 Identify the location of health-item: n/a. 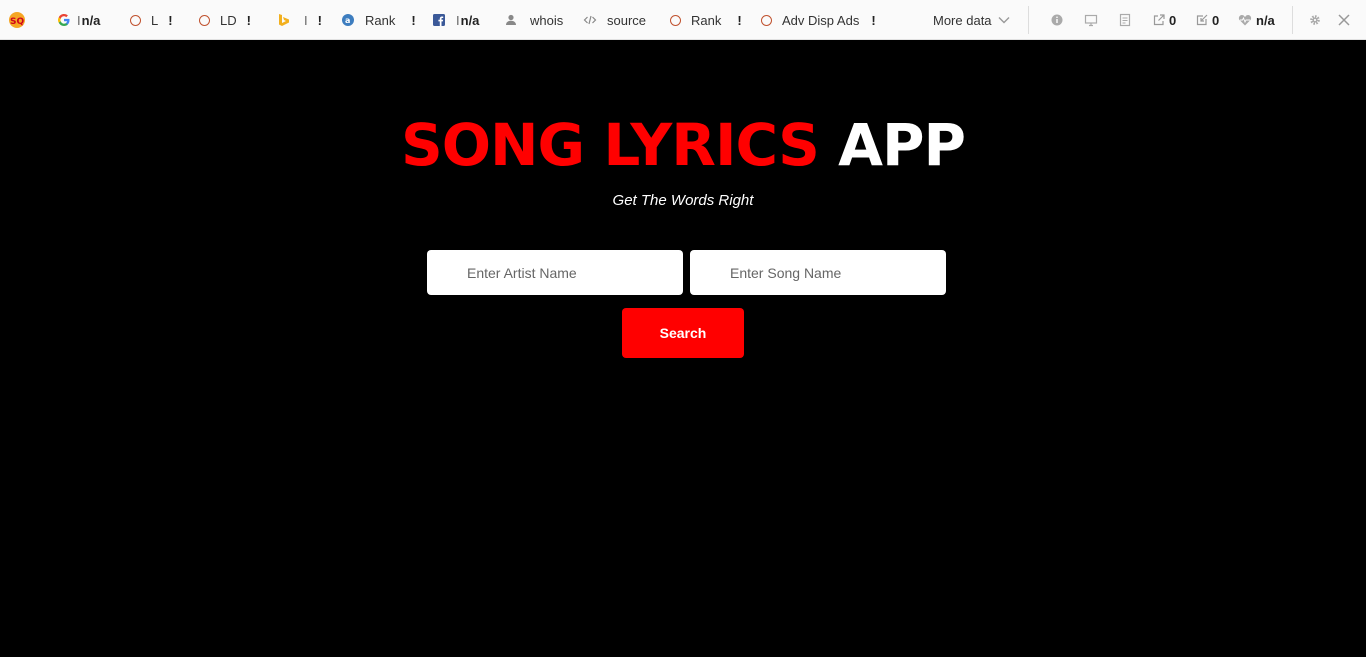
(1256, 20).